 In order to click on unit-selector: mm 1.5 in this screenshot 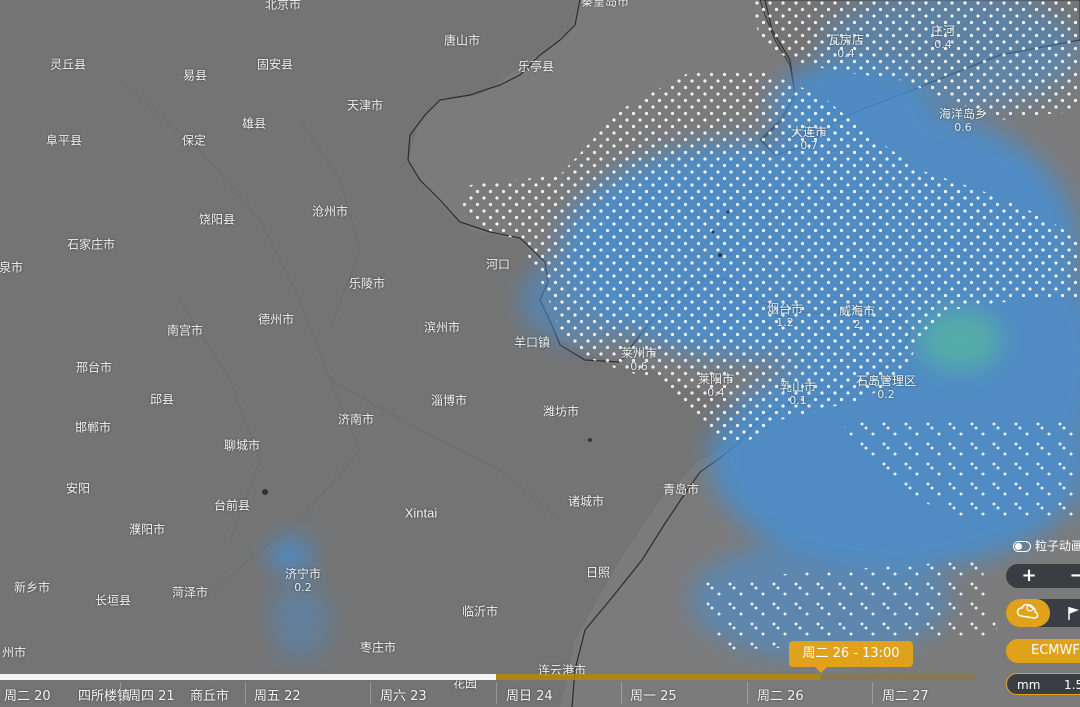, I will do `click(1043, 684)`.